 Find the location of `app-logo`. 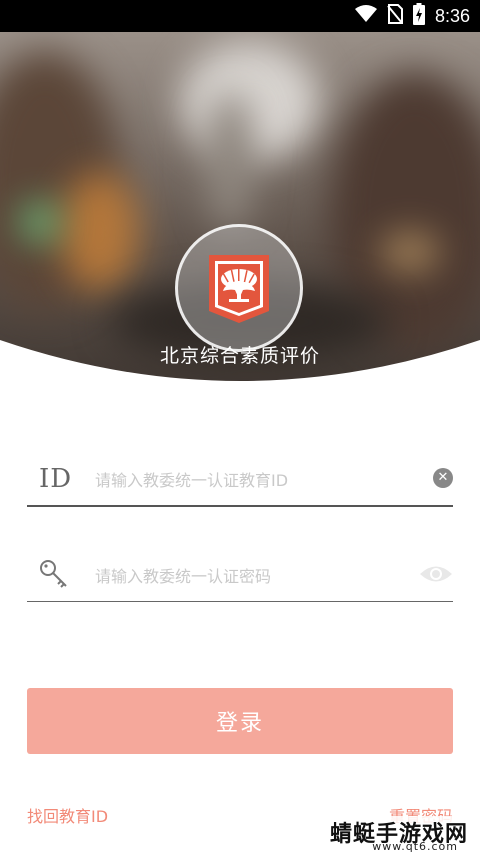

app-logo is located at coordinates (239, 288).